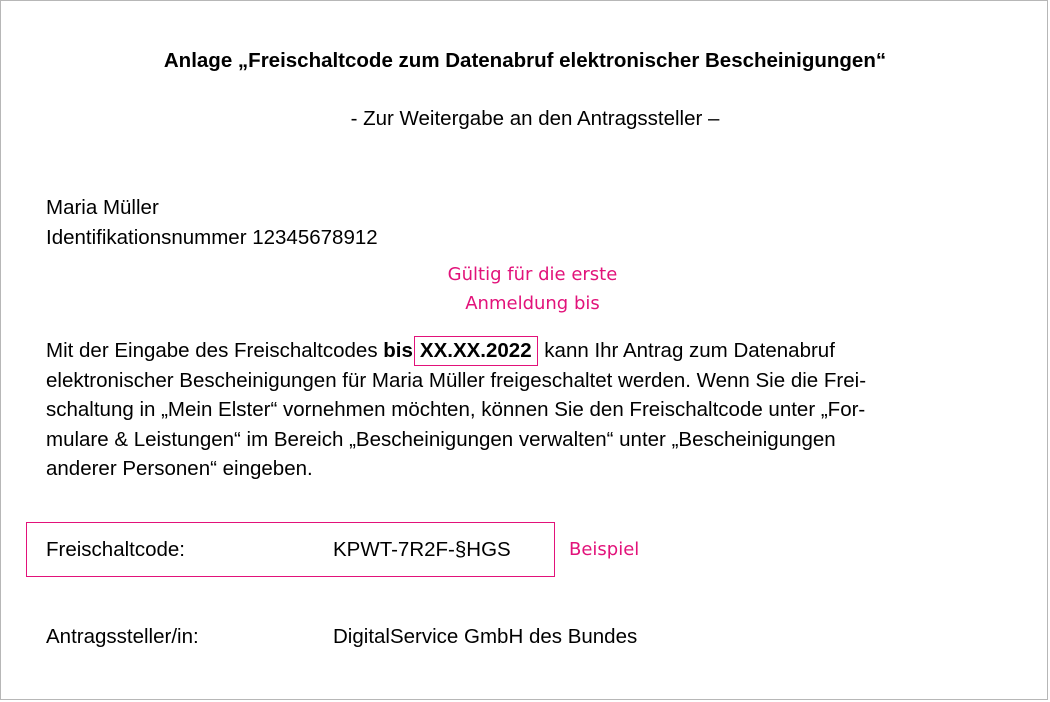  Describe the element at coordinates (102, 207) in the screenshot. I see `person-name: Maria Müller` at that location.